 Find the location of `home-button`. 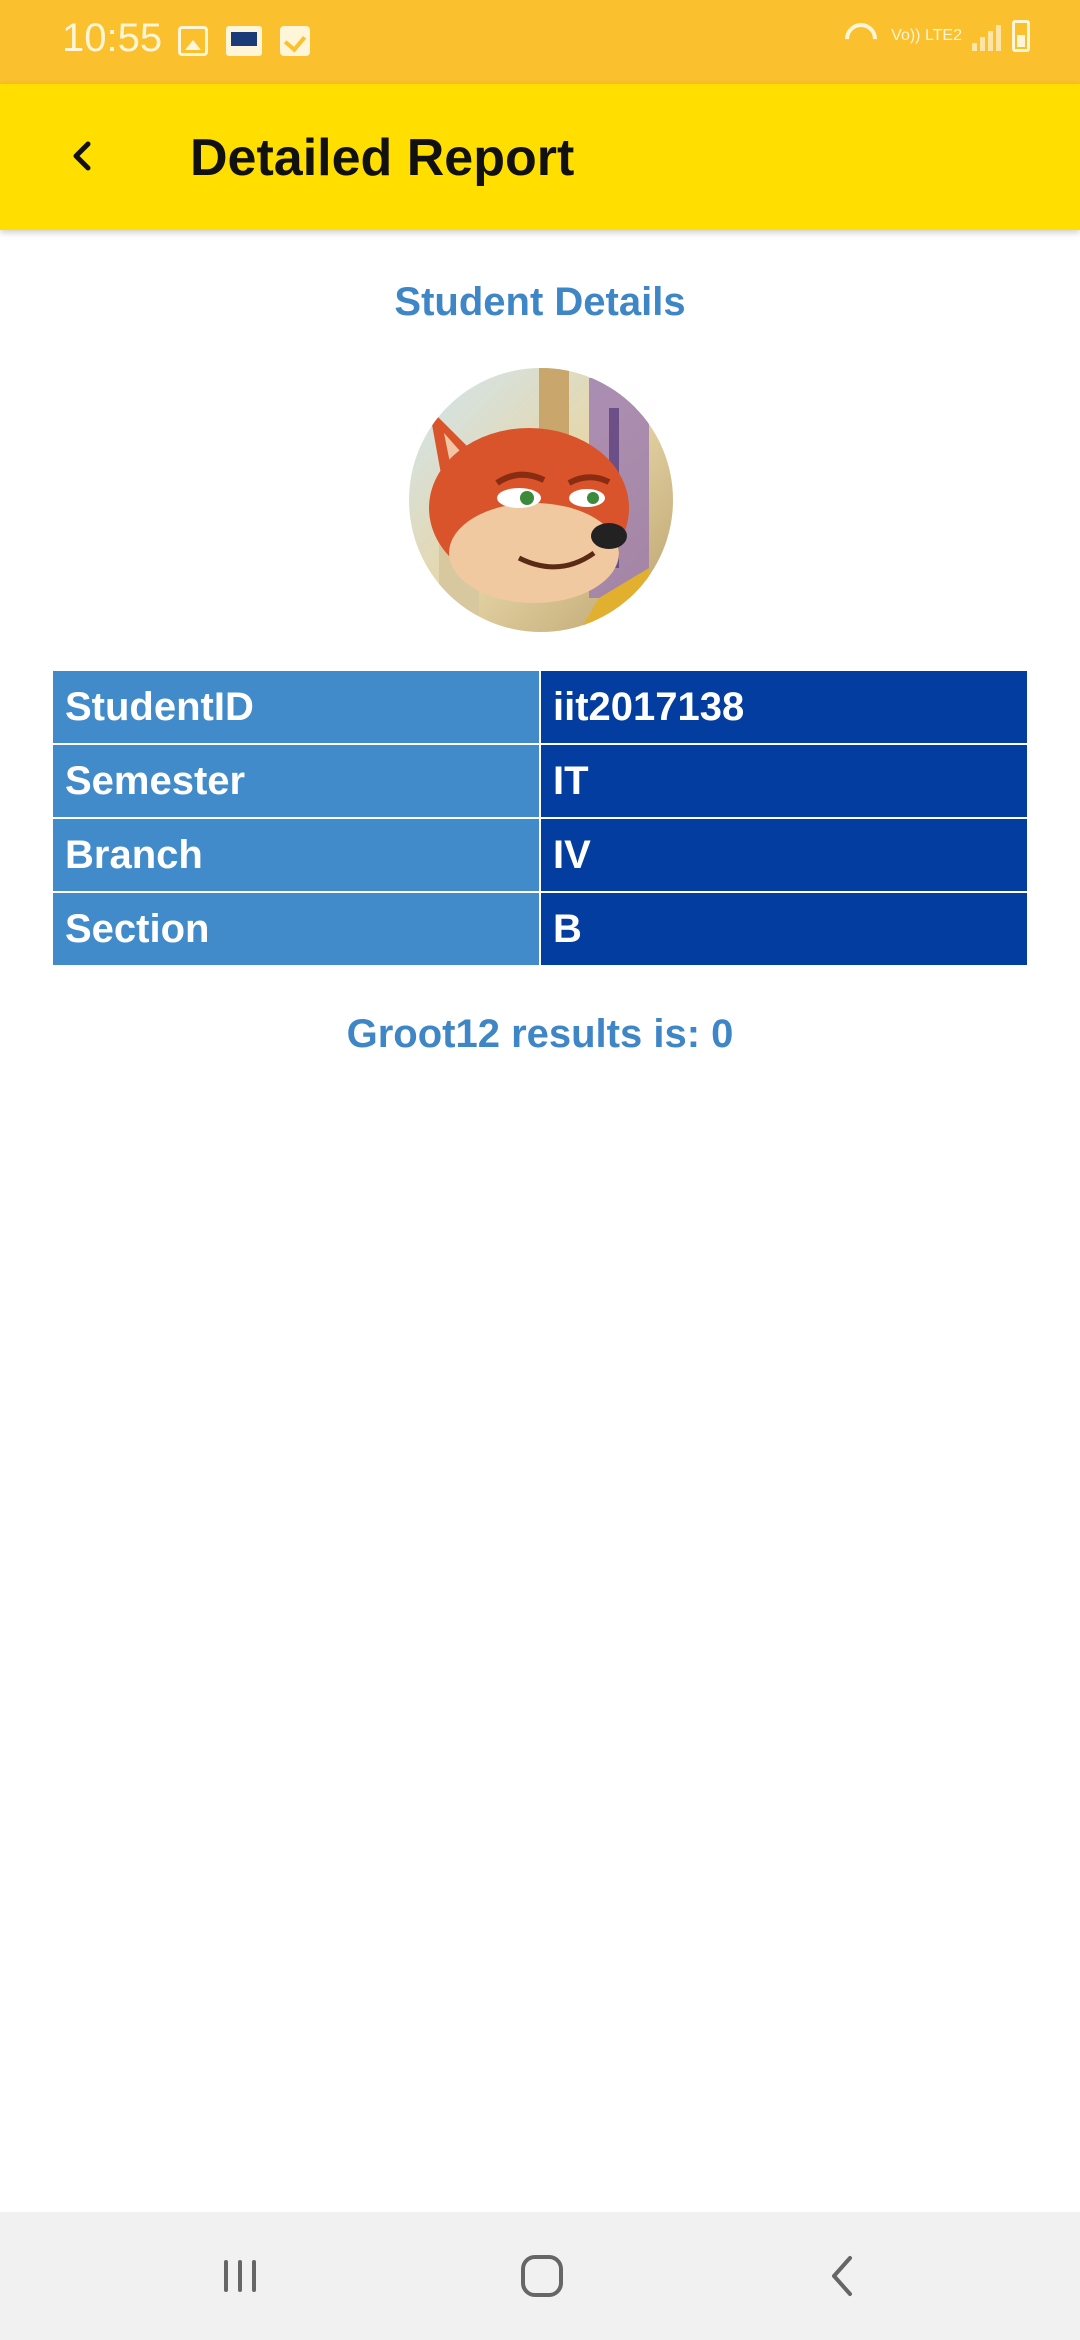

home-button is located at coordinates (542, 2276).